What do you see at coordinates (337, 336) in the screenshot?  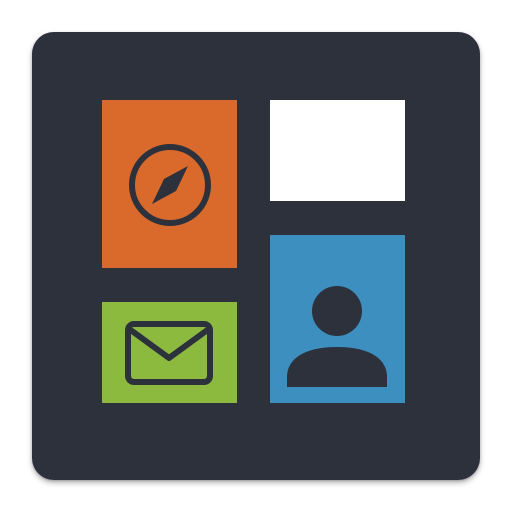 I see `person-icon` at bounding box center [337, 336].